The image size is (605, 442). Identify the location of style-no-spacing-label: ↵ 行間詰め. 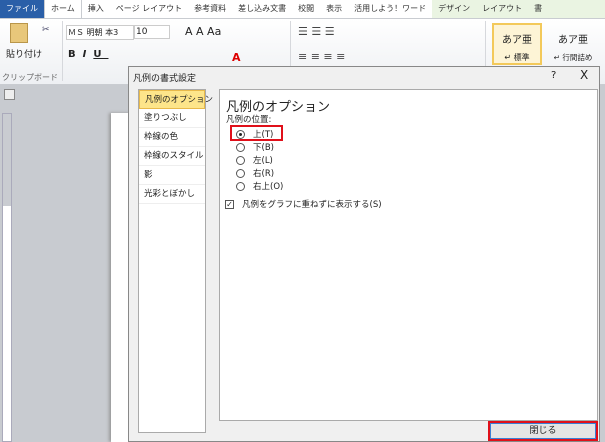
(573, 57).